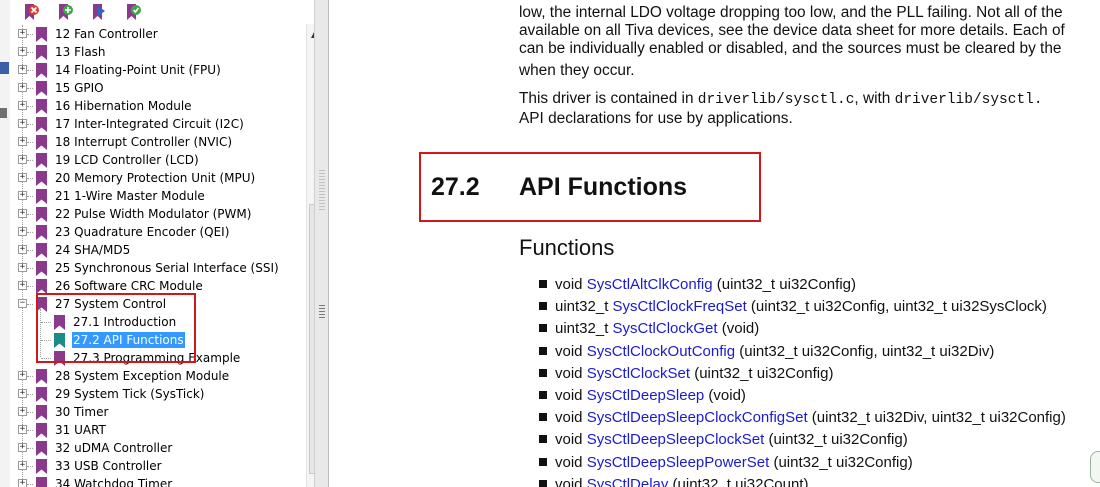 The width and height of the screenshot is (1100, 487). What do you see at coordinates (31, 12) in the screenshot?
I see `delete-bookmark-icon` at bounding box center [31, 12].